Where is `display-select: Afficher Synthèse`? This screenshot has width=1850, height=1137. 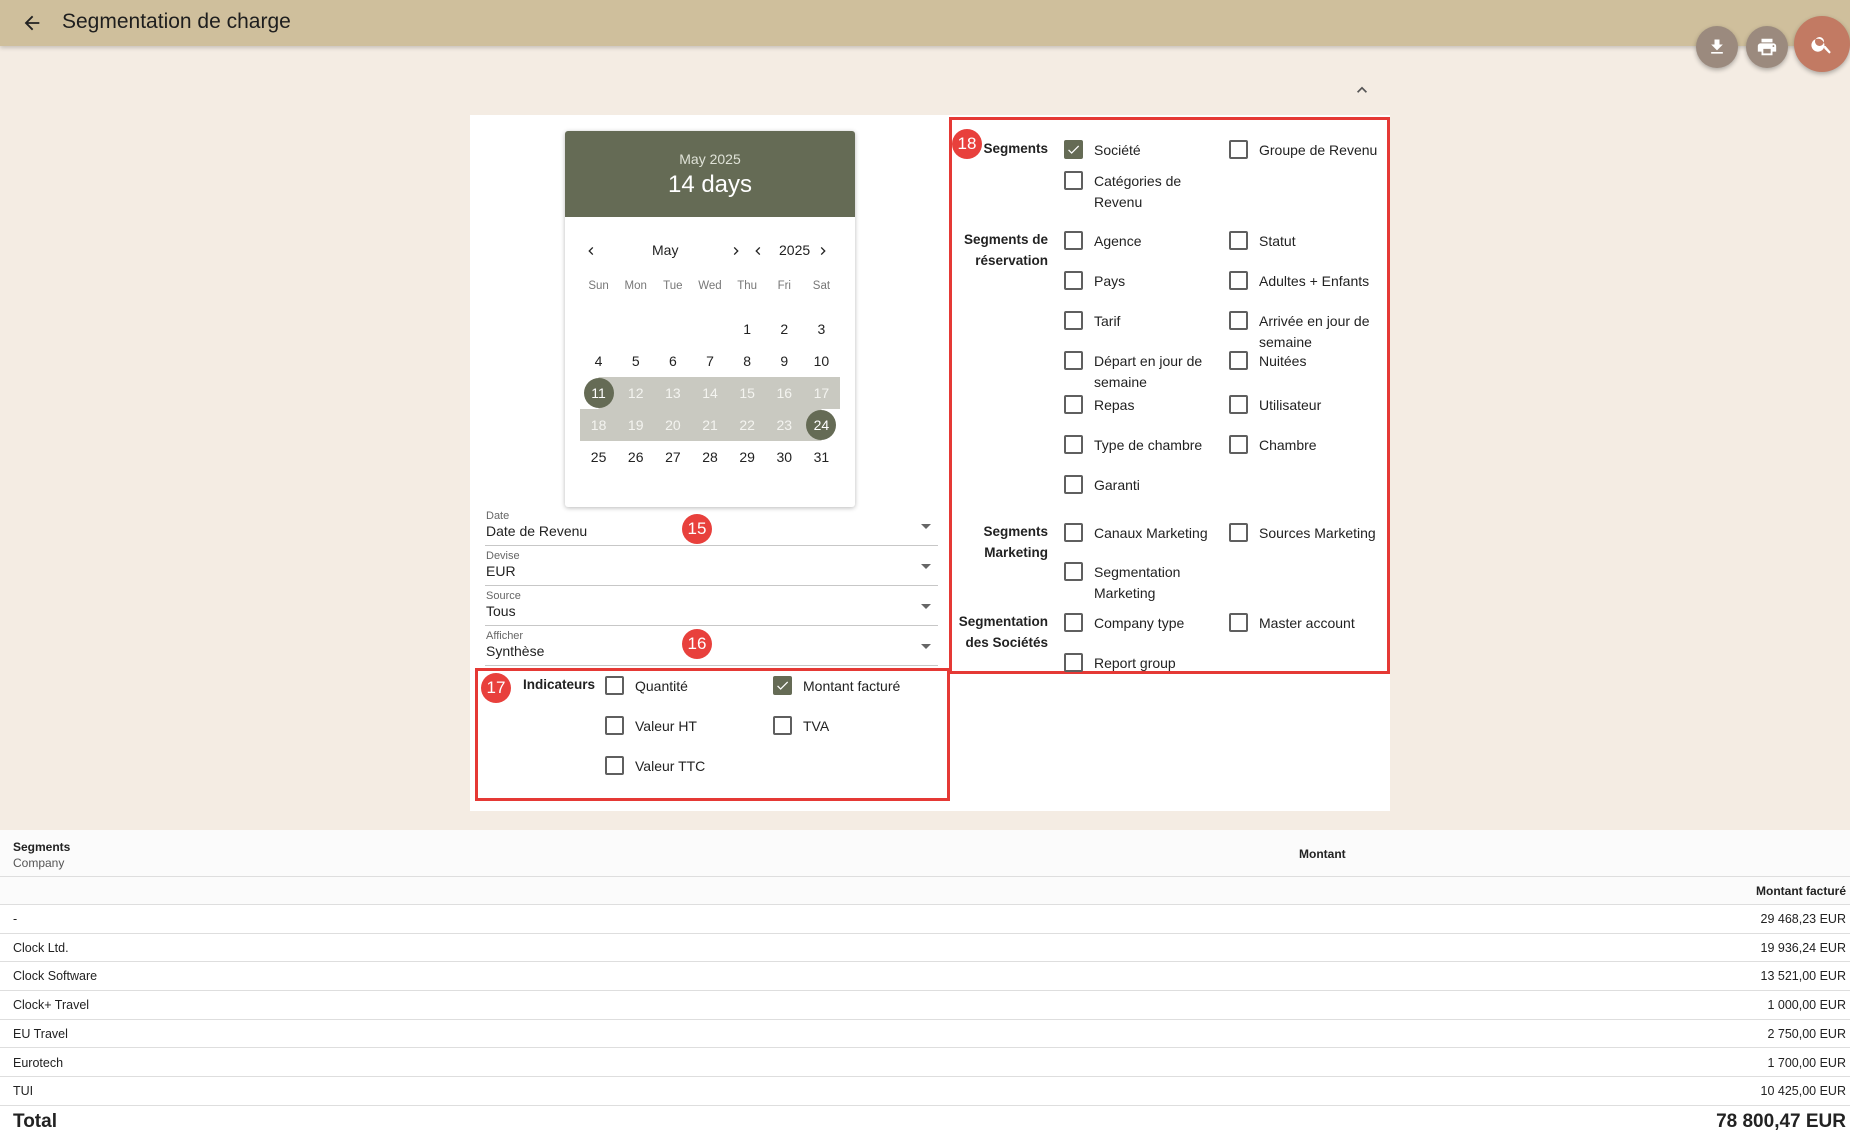
display-select: Afficher Synthèse is located at coordinates (711, 648).